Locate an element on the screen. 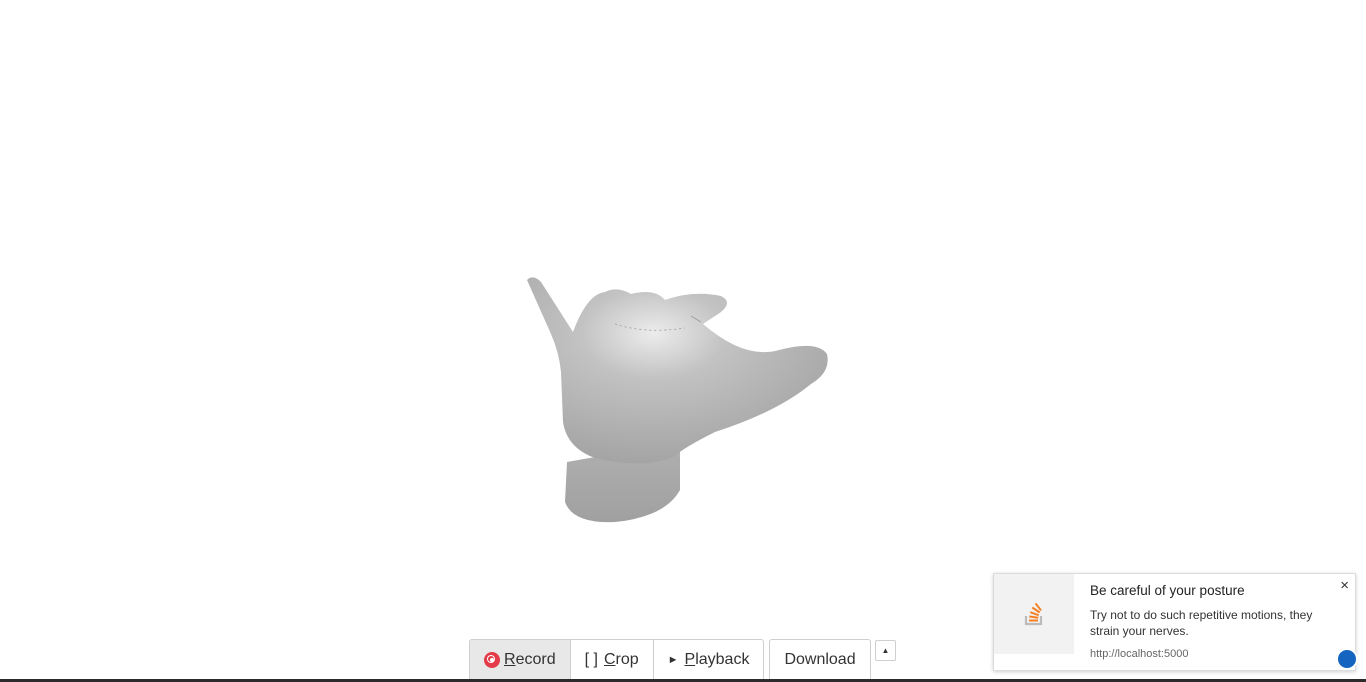 The height and width of the screenshot is (682, 1366). capture-button-group: Record [ ] Crop ► Playback is located at coordinates (617, 659).